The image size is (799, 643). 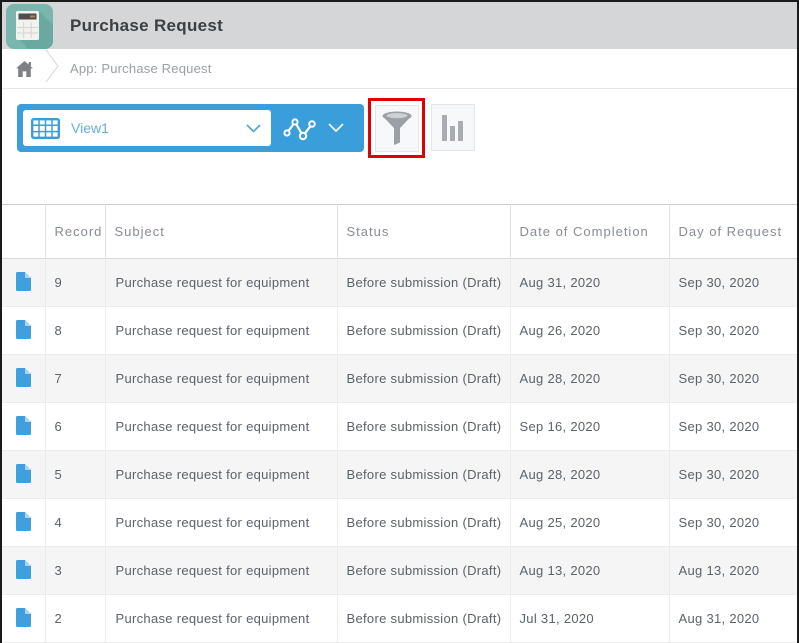 I want to click on breadcrumb-separator-icon, so click(x=52, y=68).